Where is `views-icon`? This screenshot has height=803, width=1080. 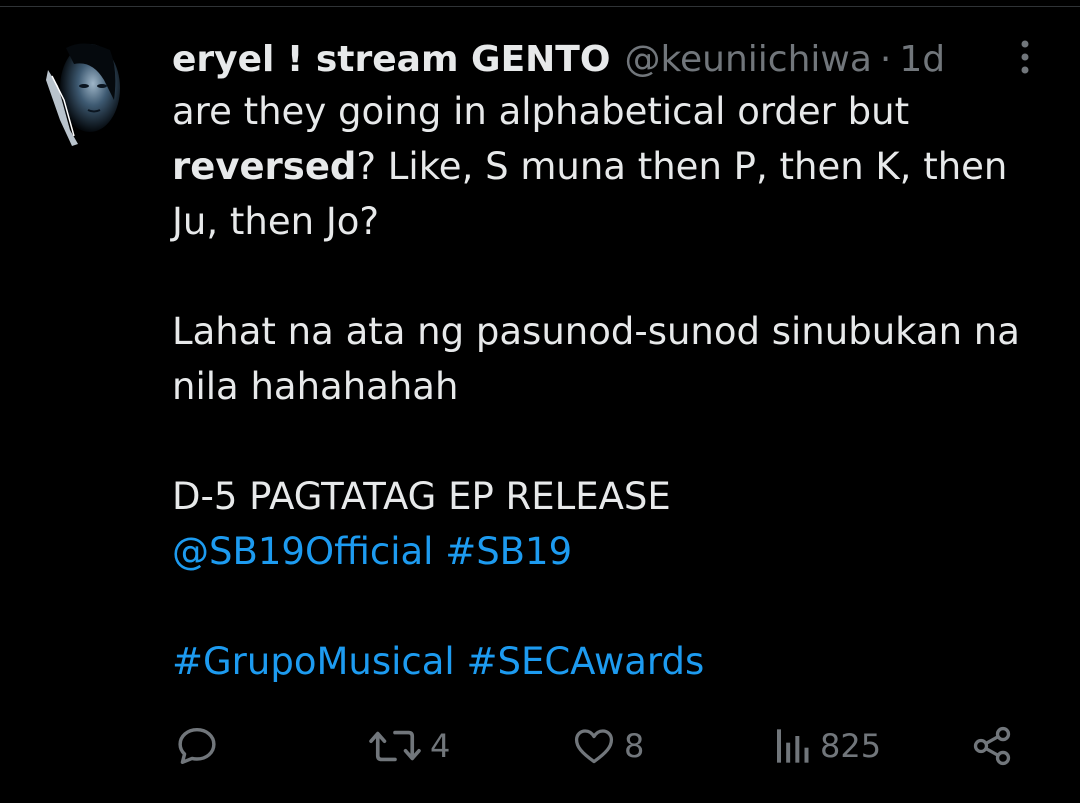
views-icon is located at coordinates (793, 746).